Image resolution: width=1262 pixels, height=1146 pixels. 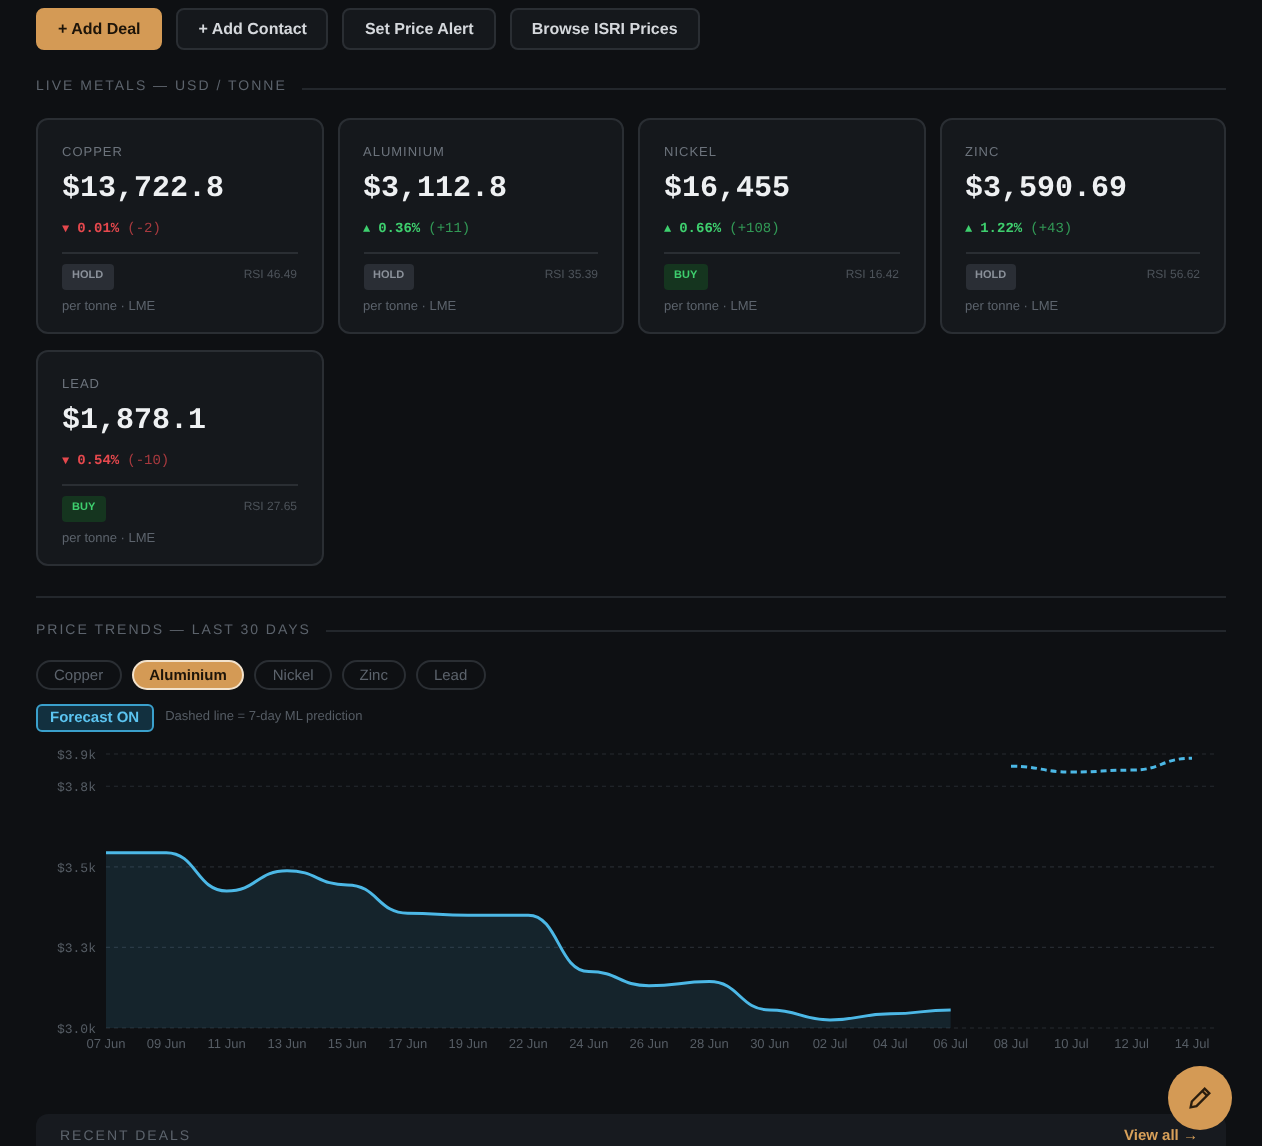 I want to click on action-button: Set Price Alert, so click(x=419, y=29).